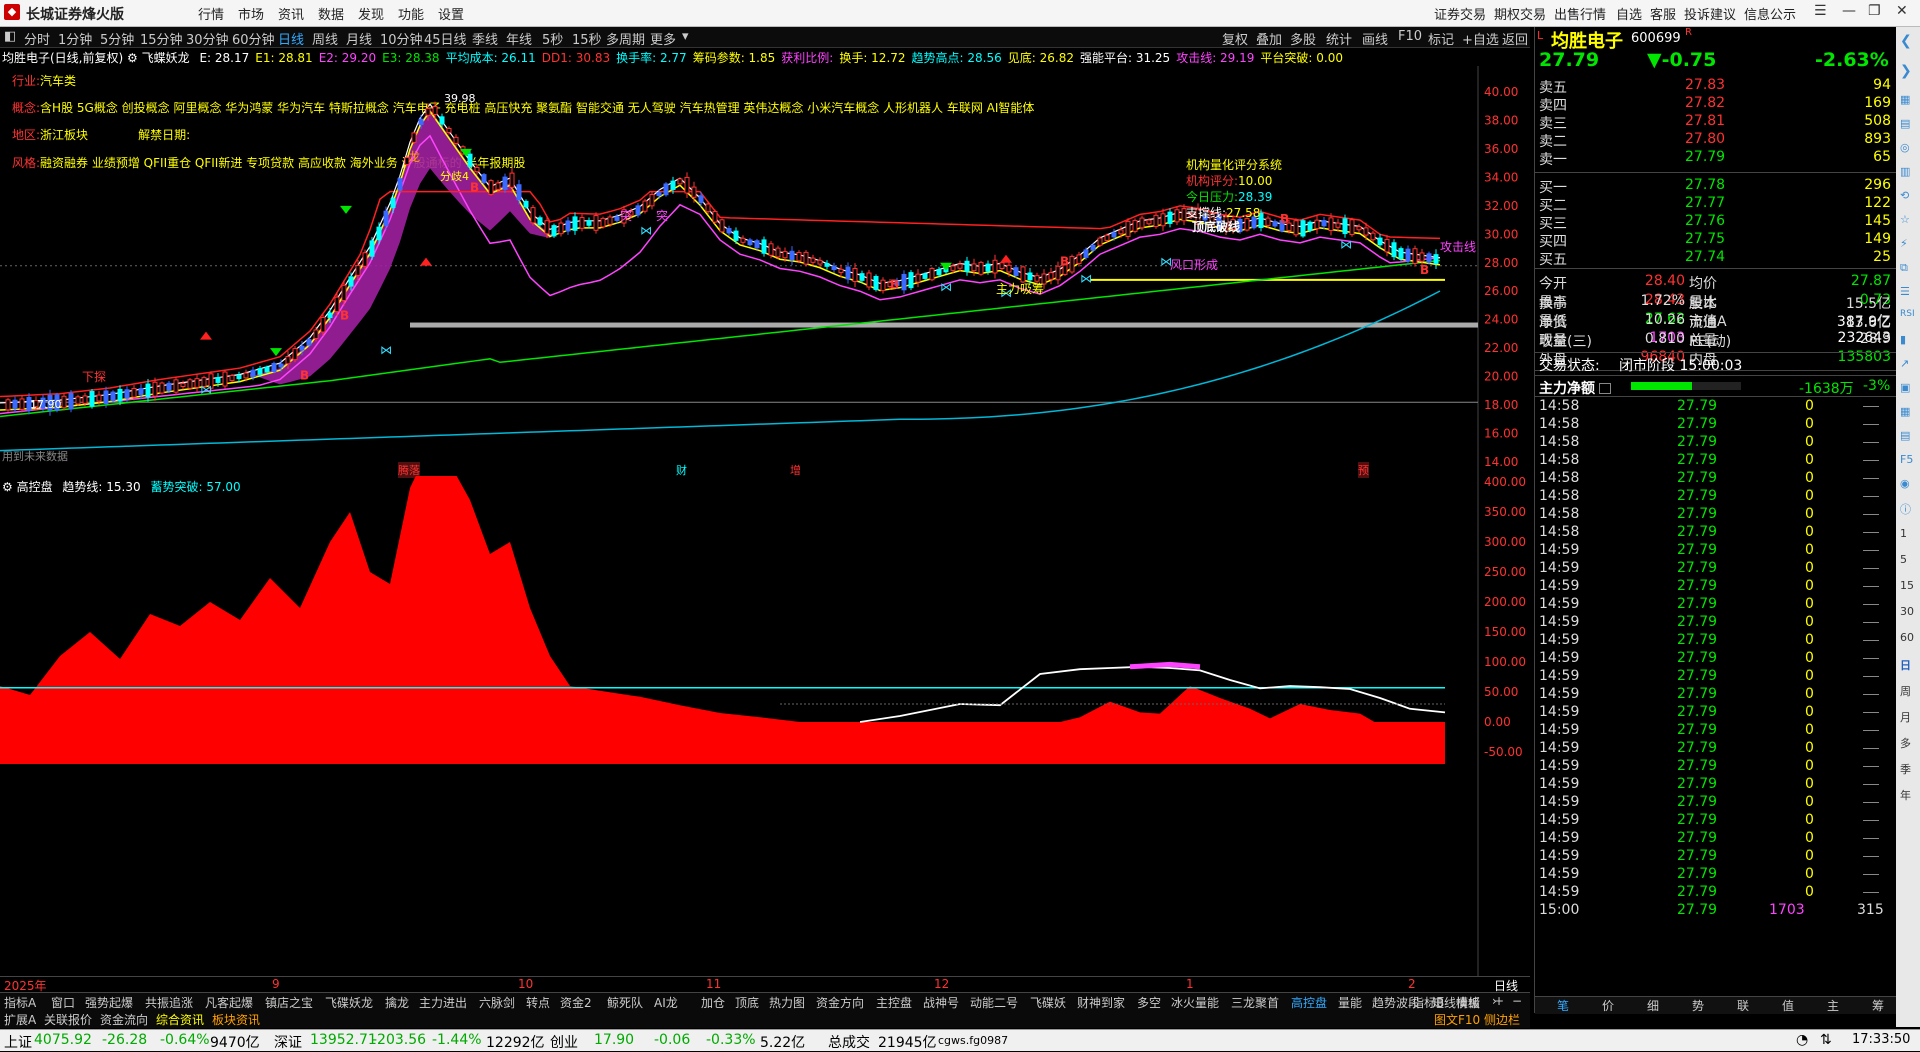 The width and height of the screenshot is (1920, 1052). I want to click on rail-bars-icon: ▮, so click(1903, 339).